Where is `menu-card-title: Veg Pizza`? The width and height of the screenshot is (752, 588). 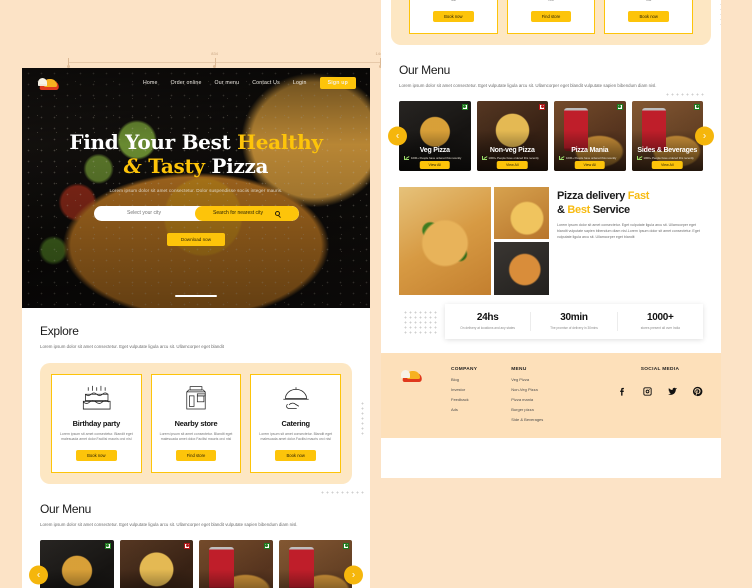 menu-card-title: Veg Pizza is located at coordinates (434, 150).